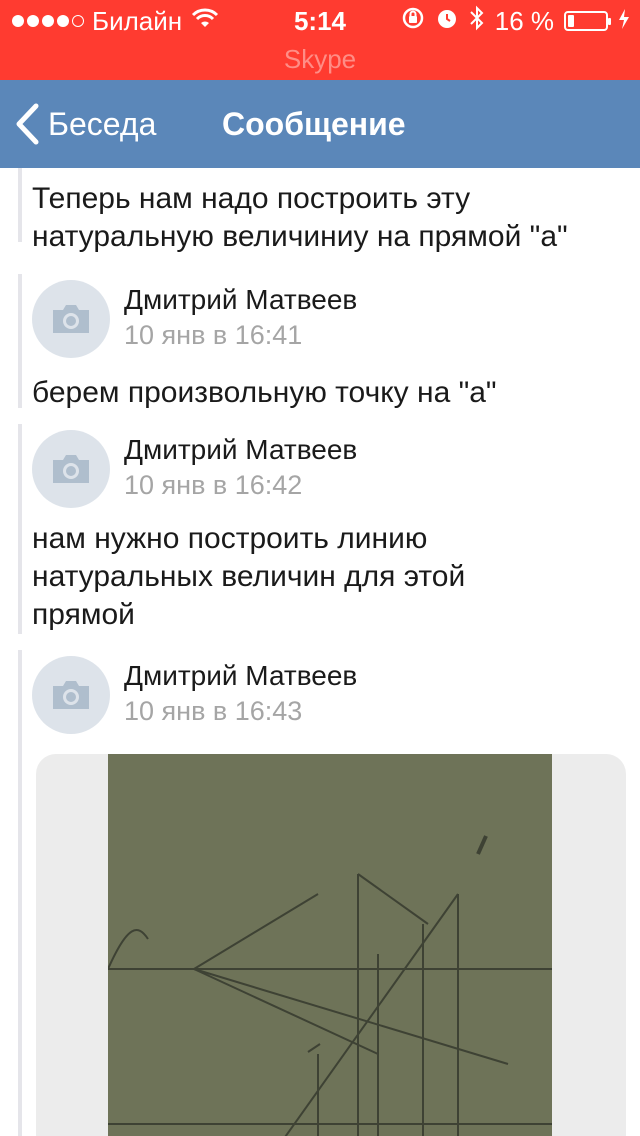 Image resolution: width=640 pixels, height=1136 pixels. What do you see at coordinates (264, 392) in the screenshot?
I see `message-text: берем произвольную точку на "а"` at bounding box center [264, 392].